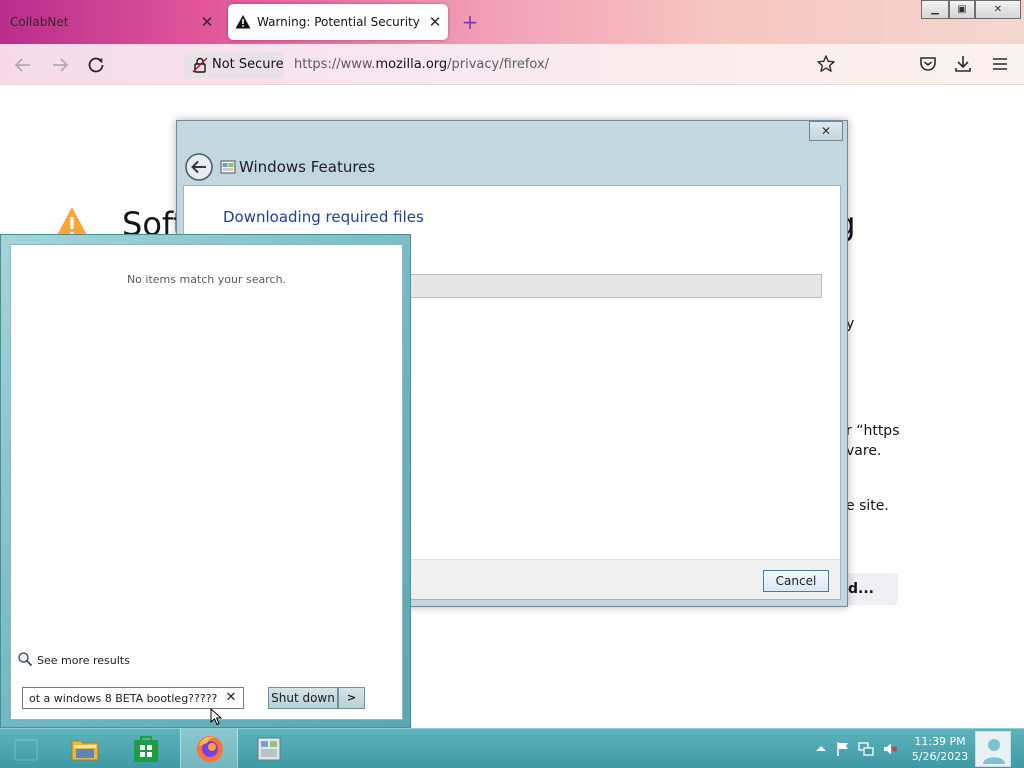 This screenshot has width=1024, height=768. What do you see at coordinates (821, 749) in the screenshot?
I see `show-hidden-icons-icon` at bounding box center [821, 749].